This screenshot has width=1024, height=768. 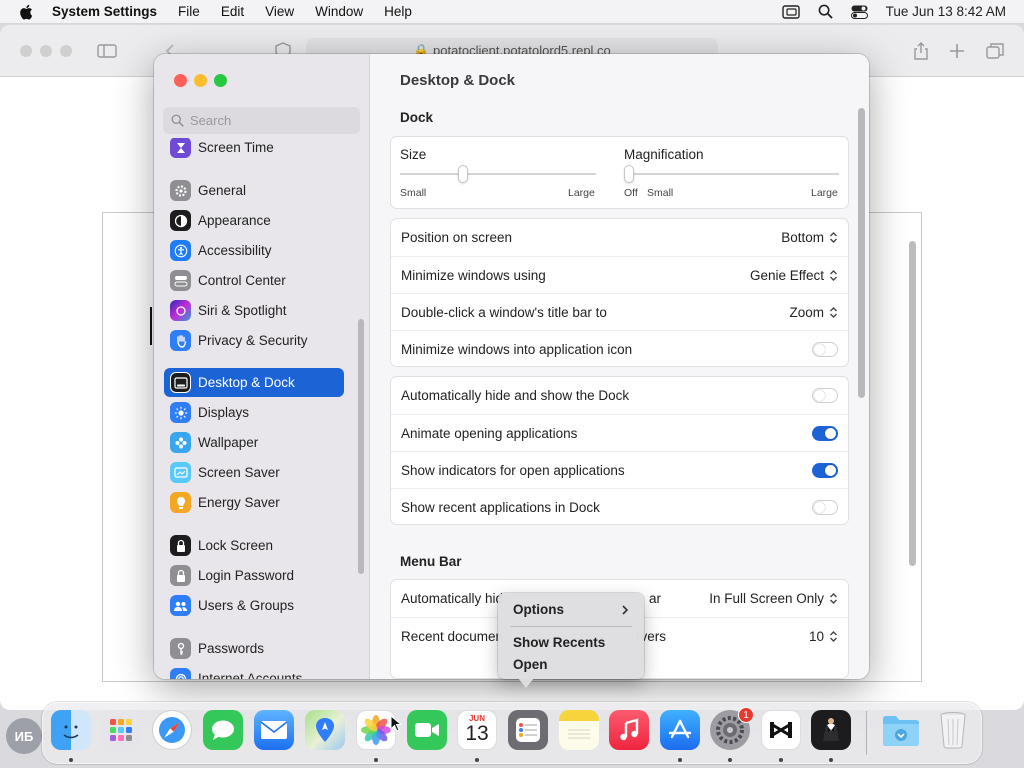 I want to click on sidebar-item-general: General, so click(x=254, y=190).